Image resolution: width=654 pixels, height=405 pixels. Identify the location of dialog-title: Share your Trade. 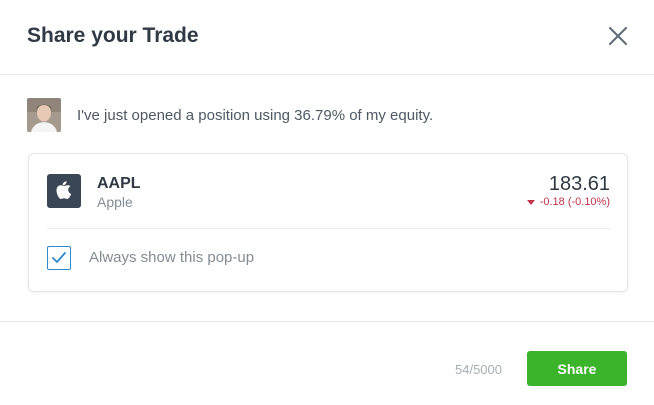
(113, 35).